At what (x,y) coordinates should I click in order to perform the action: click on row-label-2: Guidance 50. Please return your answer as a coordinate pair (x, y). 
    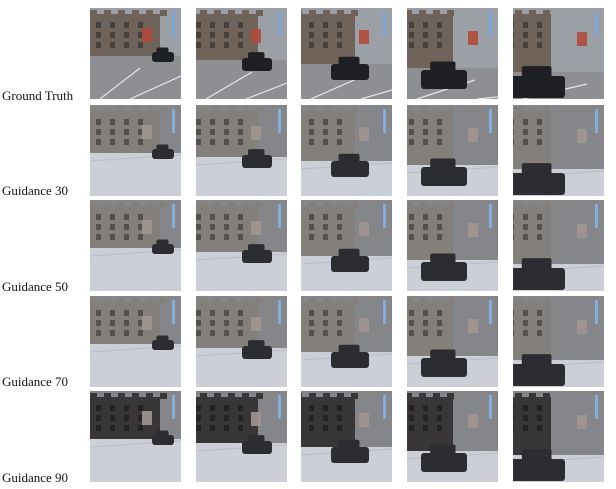
    Looking at the image, I should click on (35, 286).